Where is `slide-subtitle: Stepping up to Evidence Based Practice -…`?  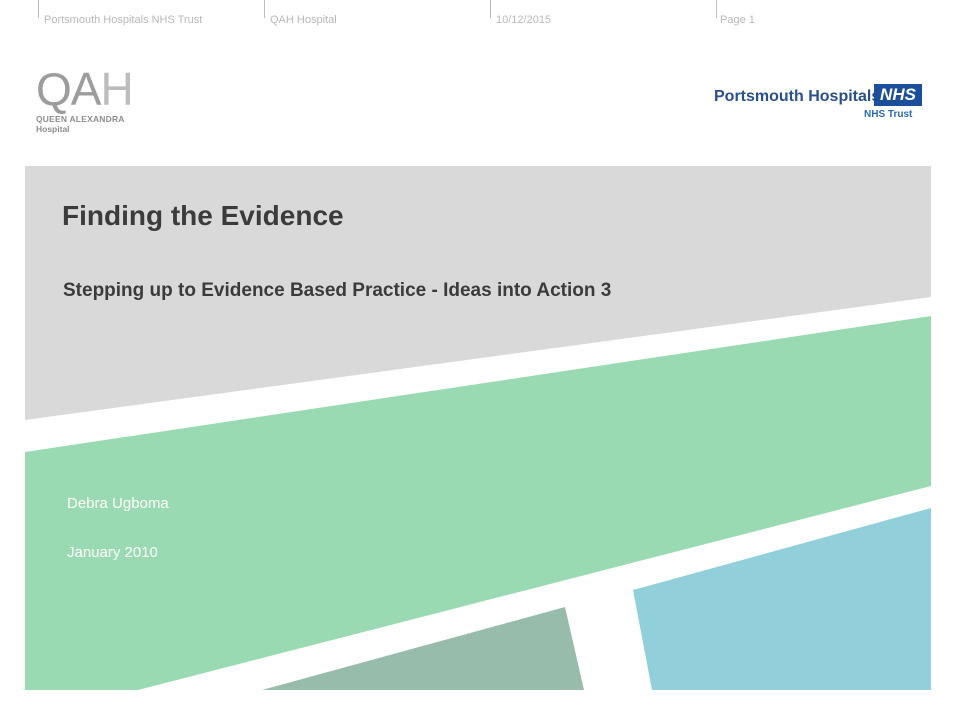 slide-subtitle: Stepping up to Evidence Based Practice -… is located at coordinates (337, 290).